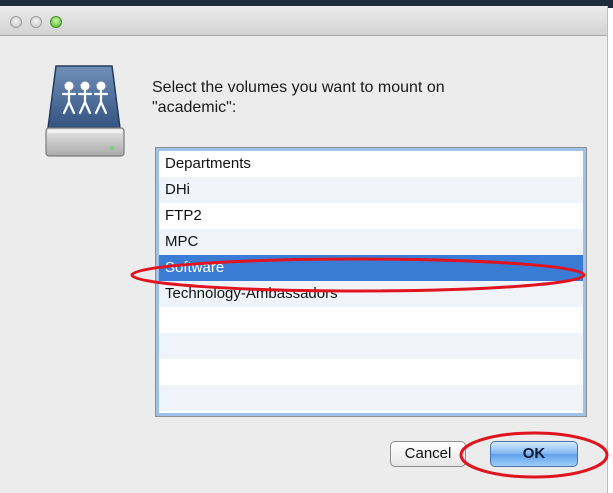 The height and width of the screenshot is (493, 613). I want to click on list-item-mpc: MPC, so click(371, 242).